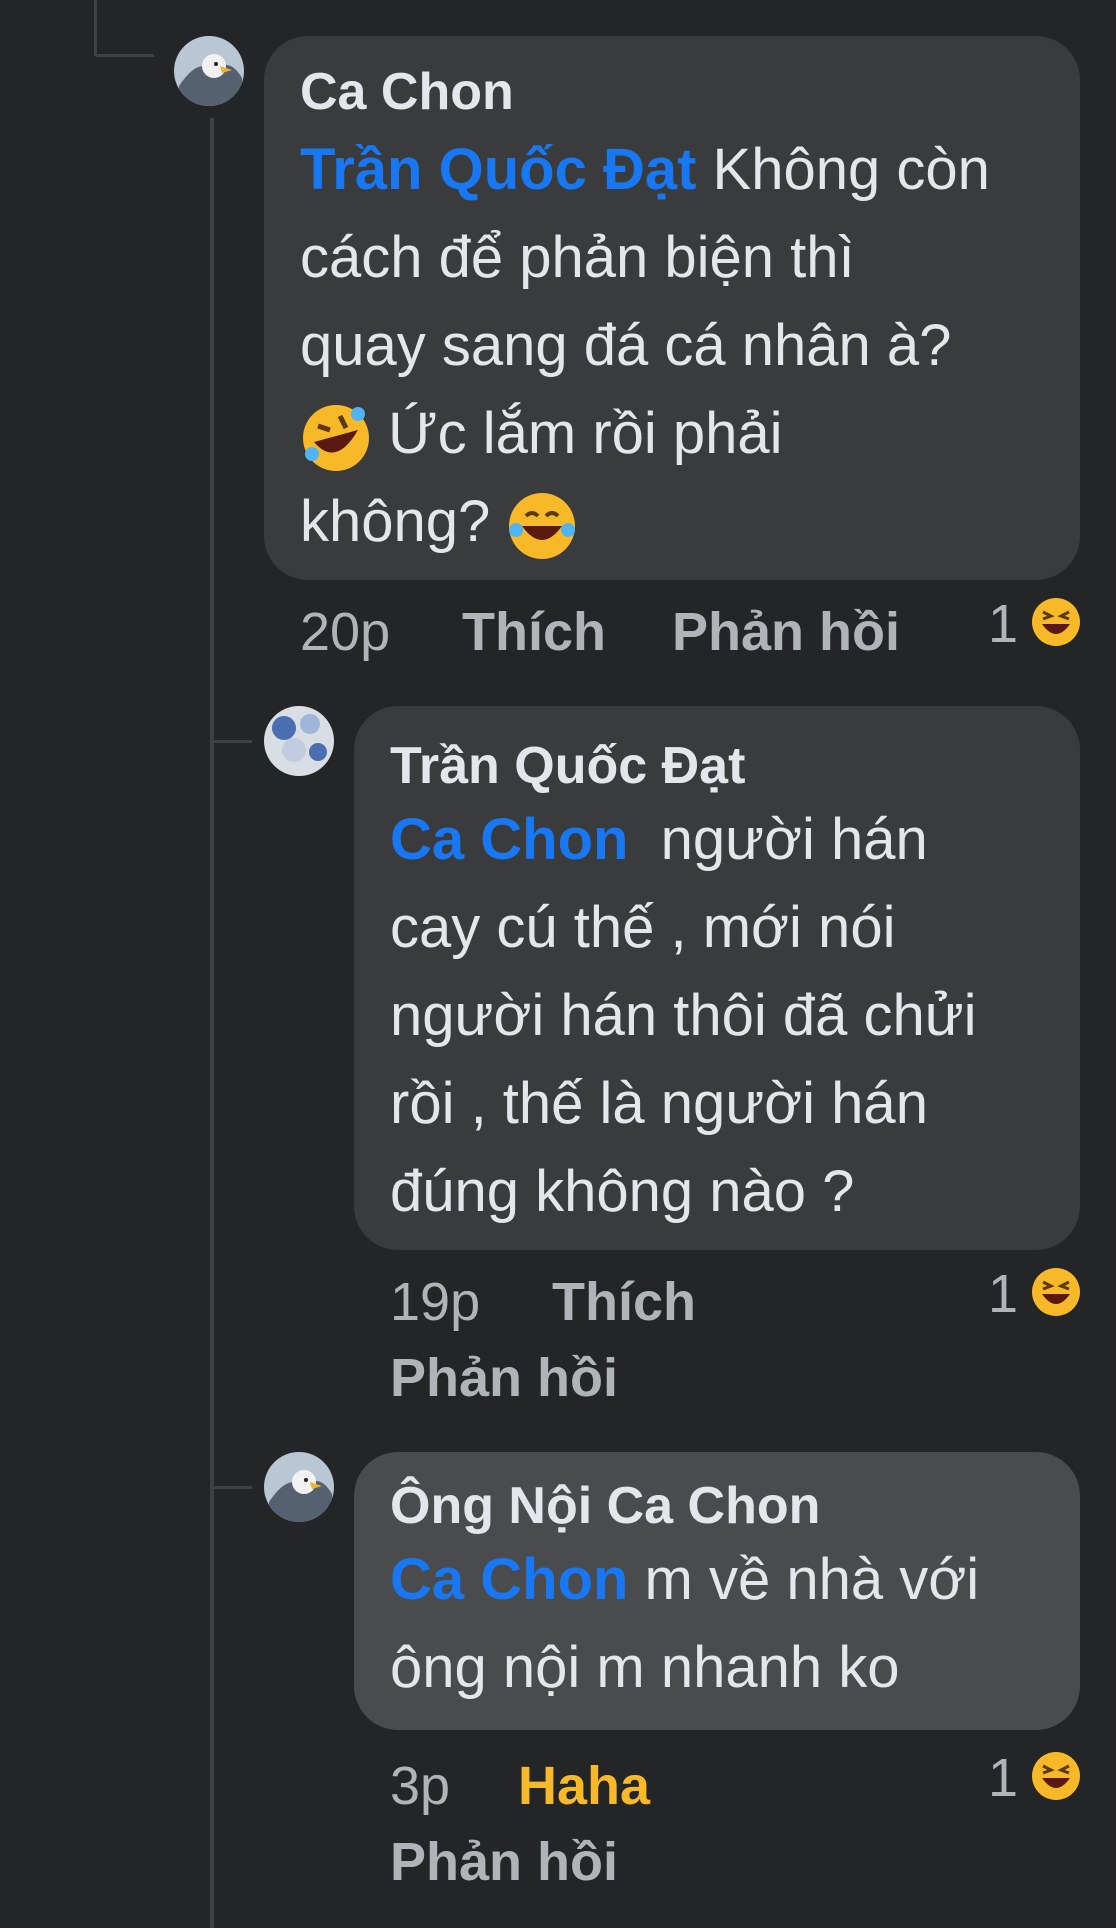  Describe the element at coordinates (584, 1786) in the screenshot. I see `haha-reaction-button: Haha` at that location.